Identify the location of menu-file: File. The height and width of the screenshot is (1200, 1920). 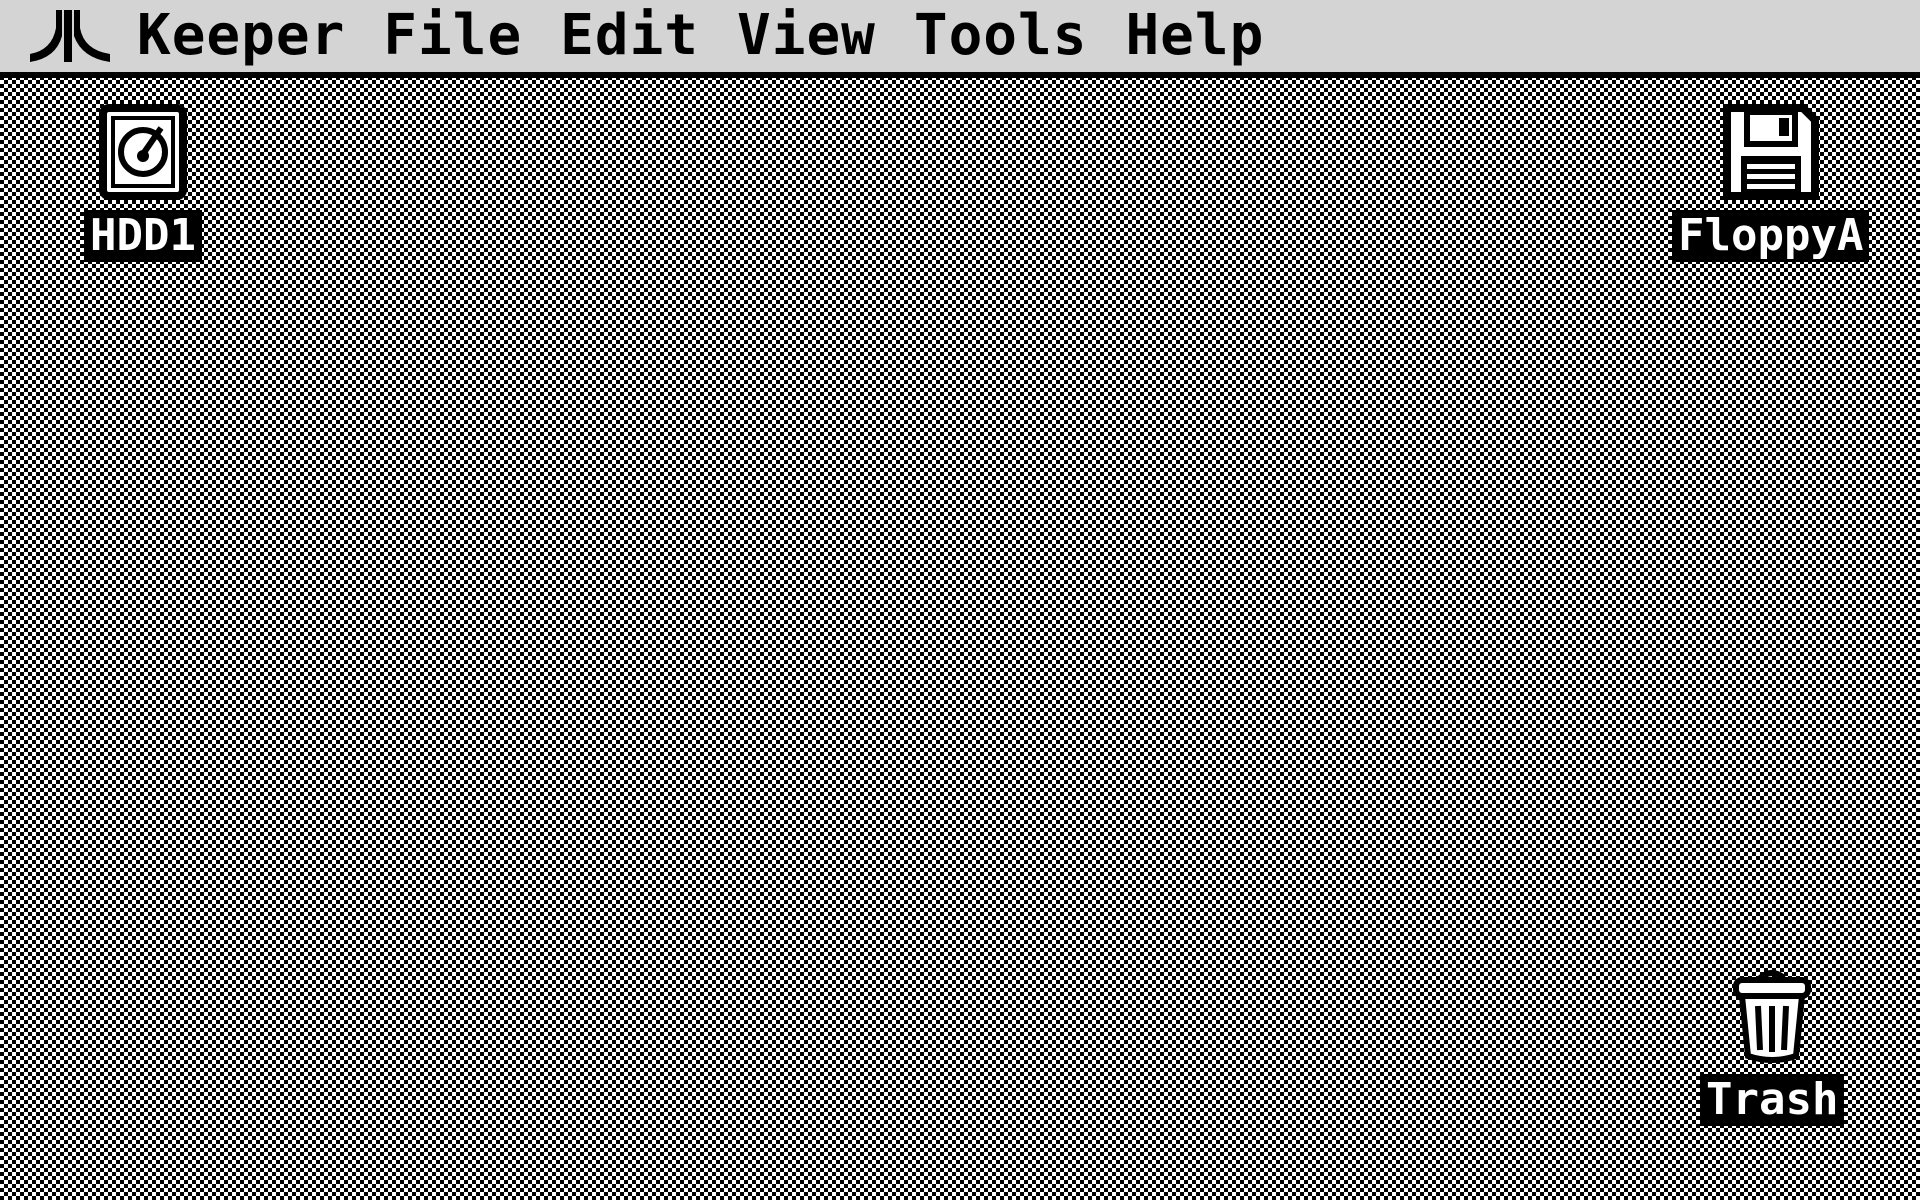
(452, 37).